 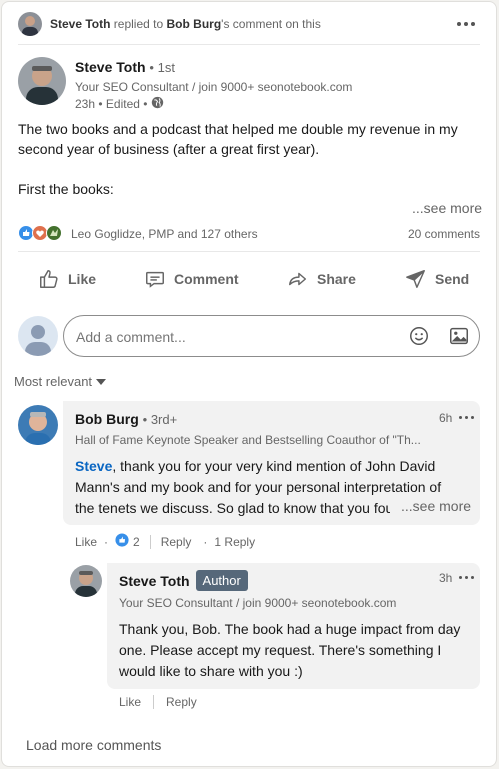 What do you see at coordinates (446, 578) in the screenshot?
I see `reply-time: 3h` at bounding box center [446, 578].